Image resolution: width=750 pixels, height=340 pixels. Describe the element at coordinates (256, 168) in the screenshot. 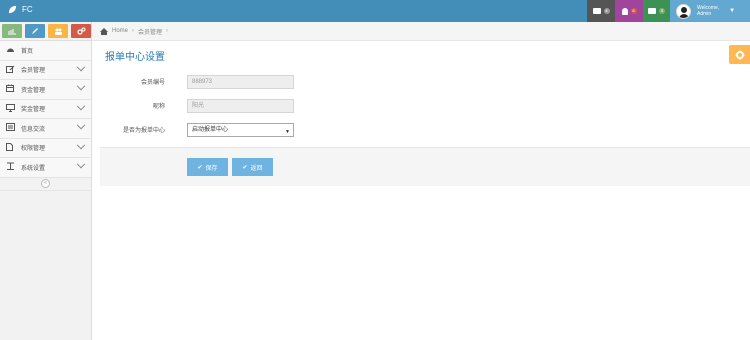

I see `back-label: 返回` at that location.